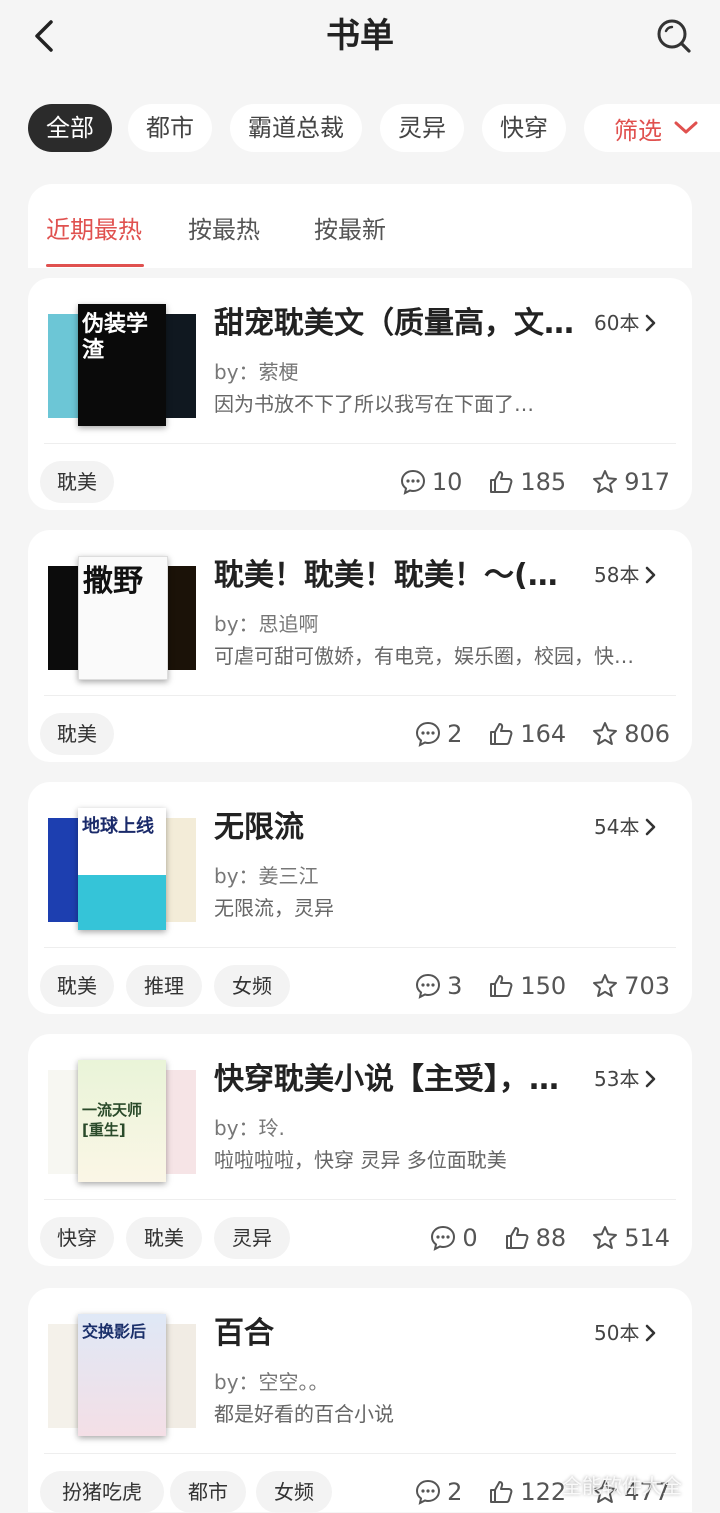  Describe the element at coordinates (102, 1492) in the screenshot. I see `tag-chip: 扮猪吃虎` at that location.